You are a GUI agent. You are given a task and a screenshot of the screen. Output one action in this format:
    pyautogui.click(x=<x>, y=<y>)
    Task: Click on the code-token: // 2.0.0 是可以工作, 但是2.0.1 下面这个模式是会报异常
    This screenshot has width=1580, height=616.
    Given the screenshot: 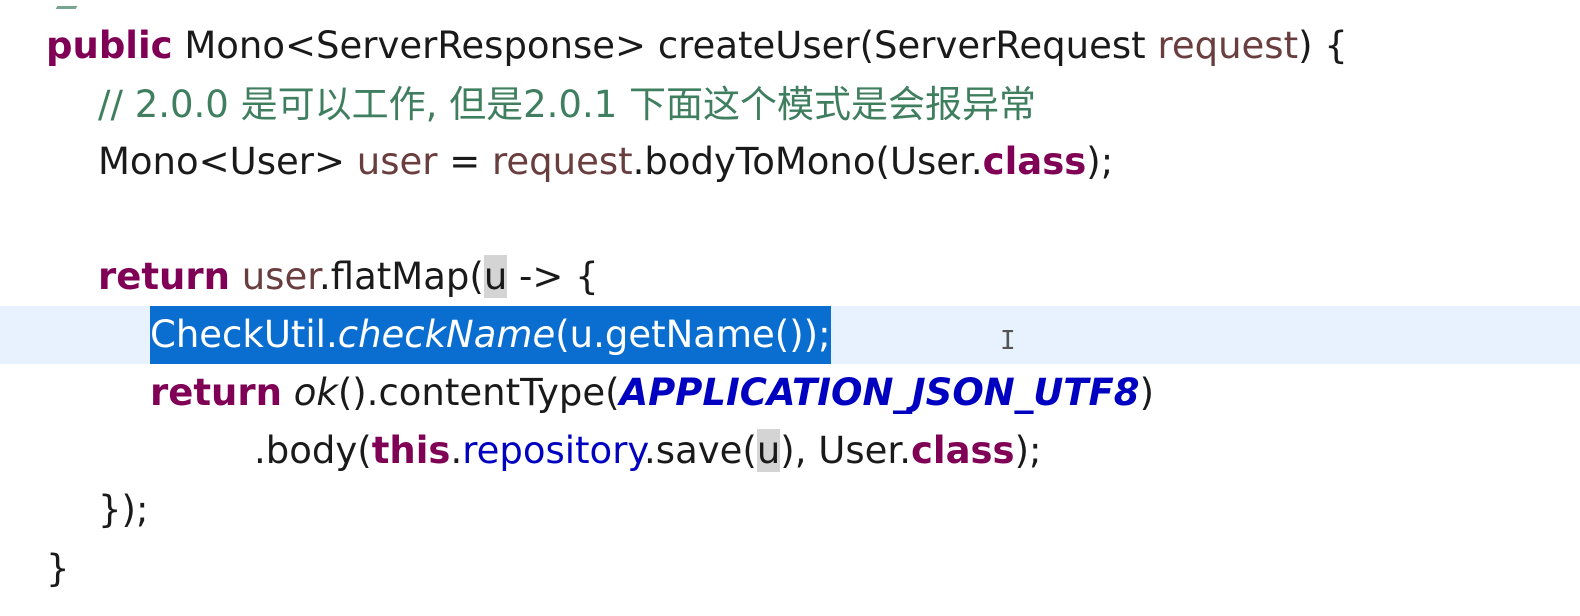 What is the action you would take?
    pyautogui.click(x=567, y=104)
    